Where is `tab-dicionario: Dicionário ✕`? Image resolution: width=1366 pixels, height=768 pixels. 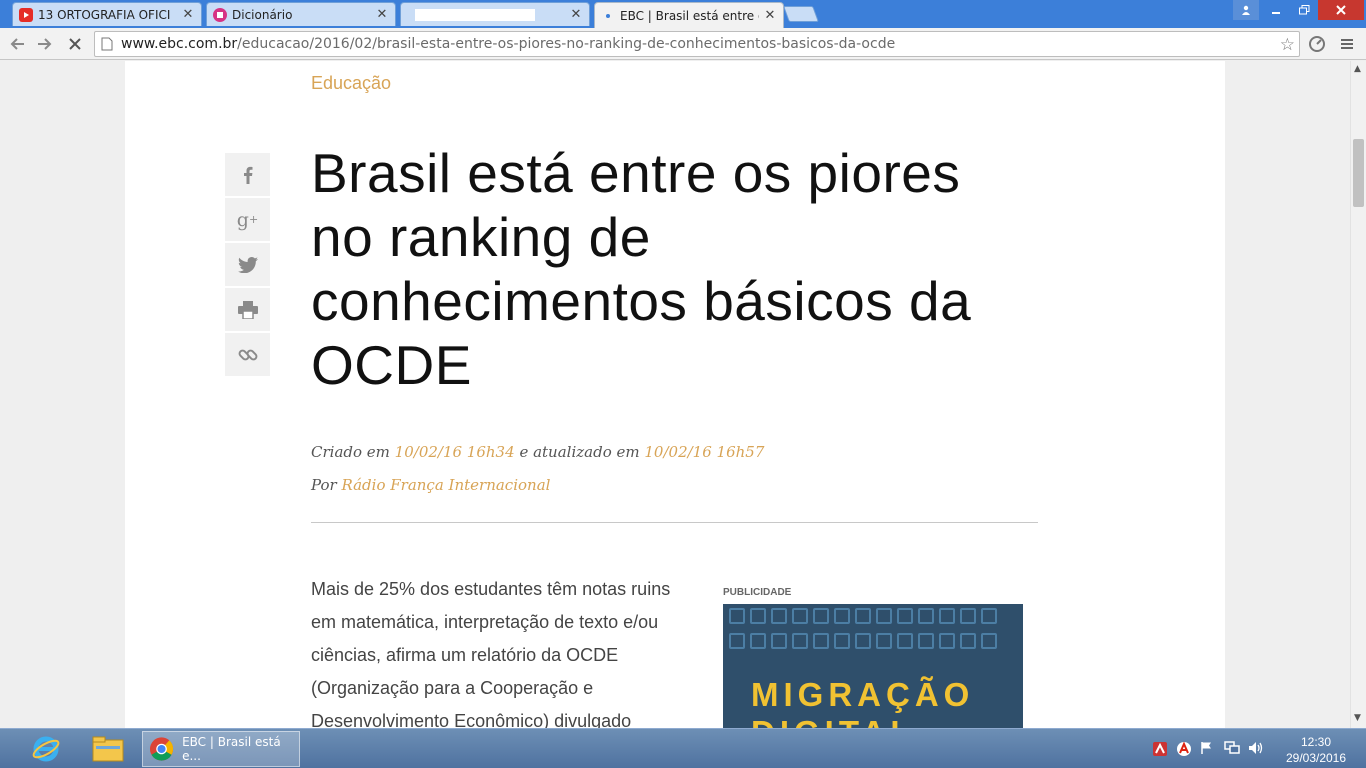
tab-dicionario: Dicionário ✕ is located at coordinates (301, 14).